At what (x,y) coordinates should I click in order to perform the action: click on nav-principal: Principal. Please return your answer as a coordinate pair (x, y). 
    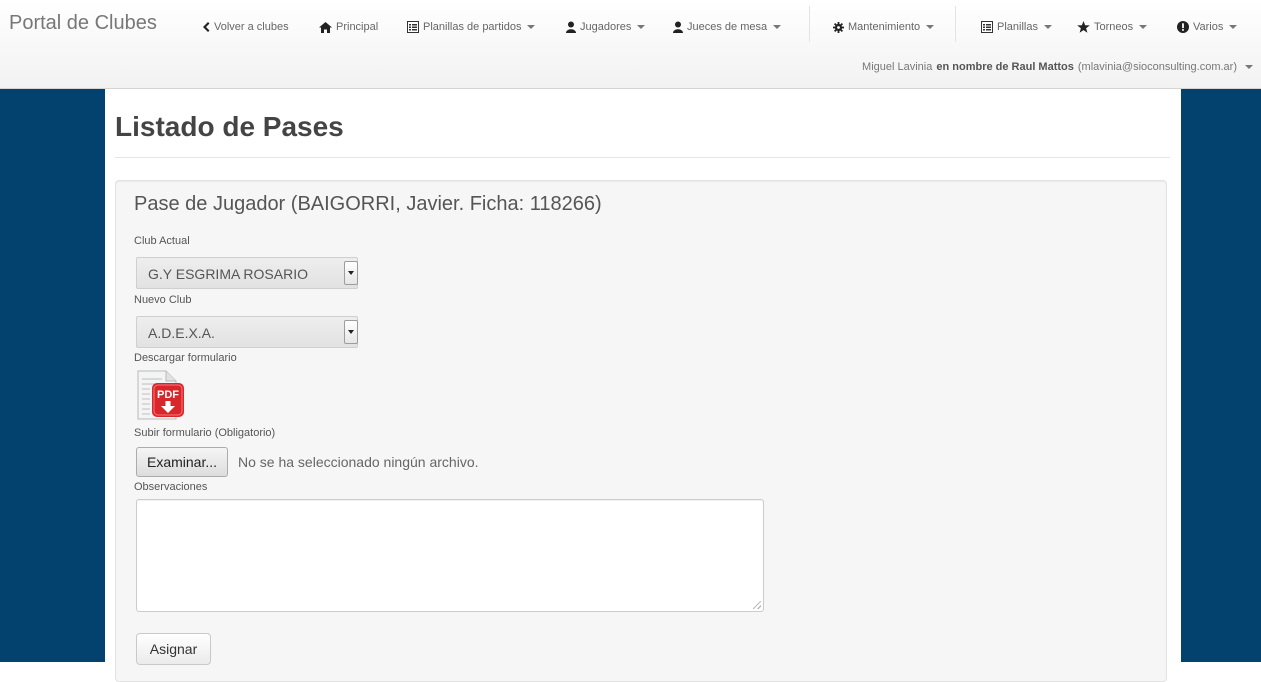
    Looking at the image, I should click on (348, 27).